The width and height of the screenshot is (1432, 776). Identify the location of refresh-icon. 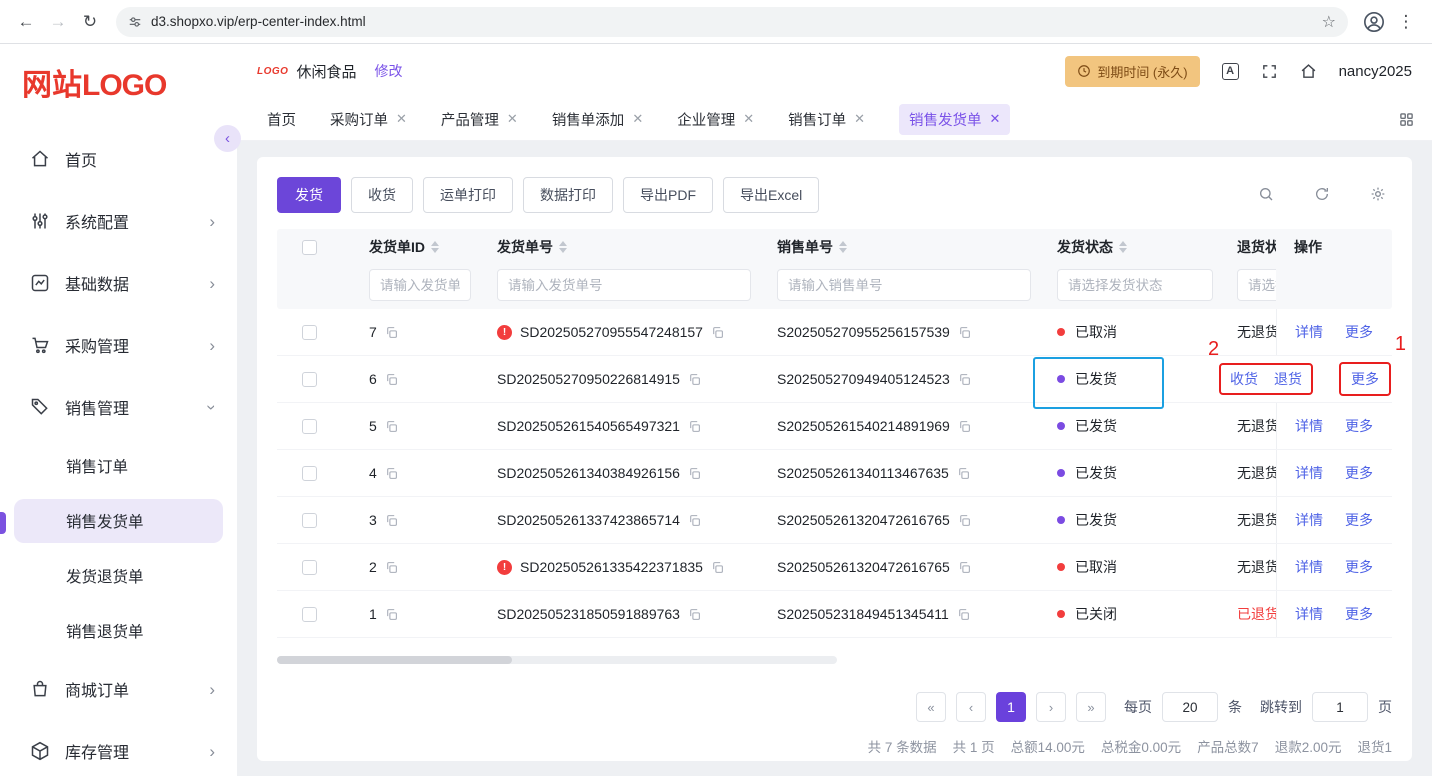
(1322, 195).